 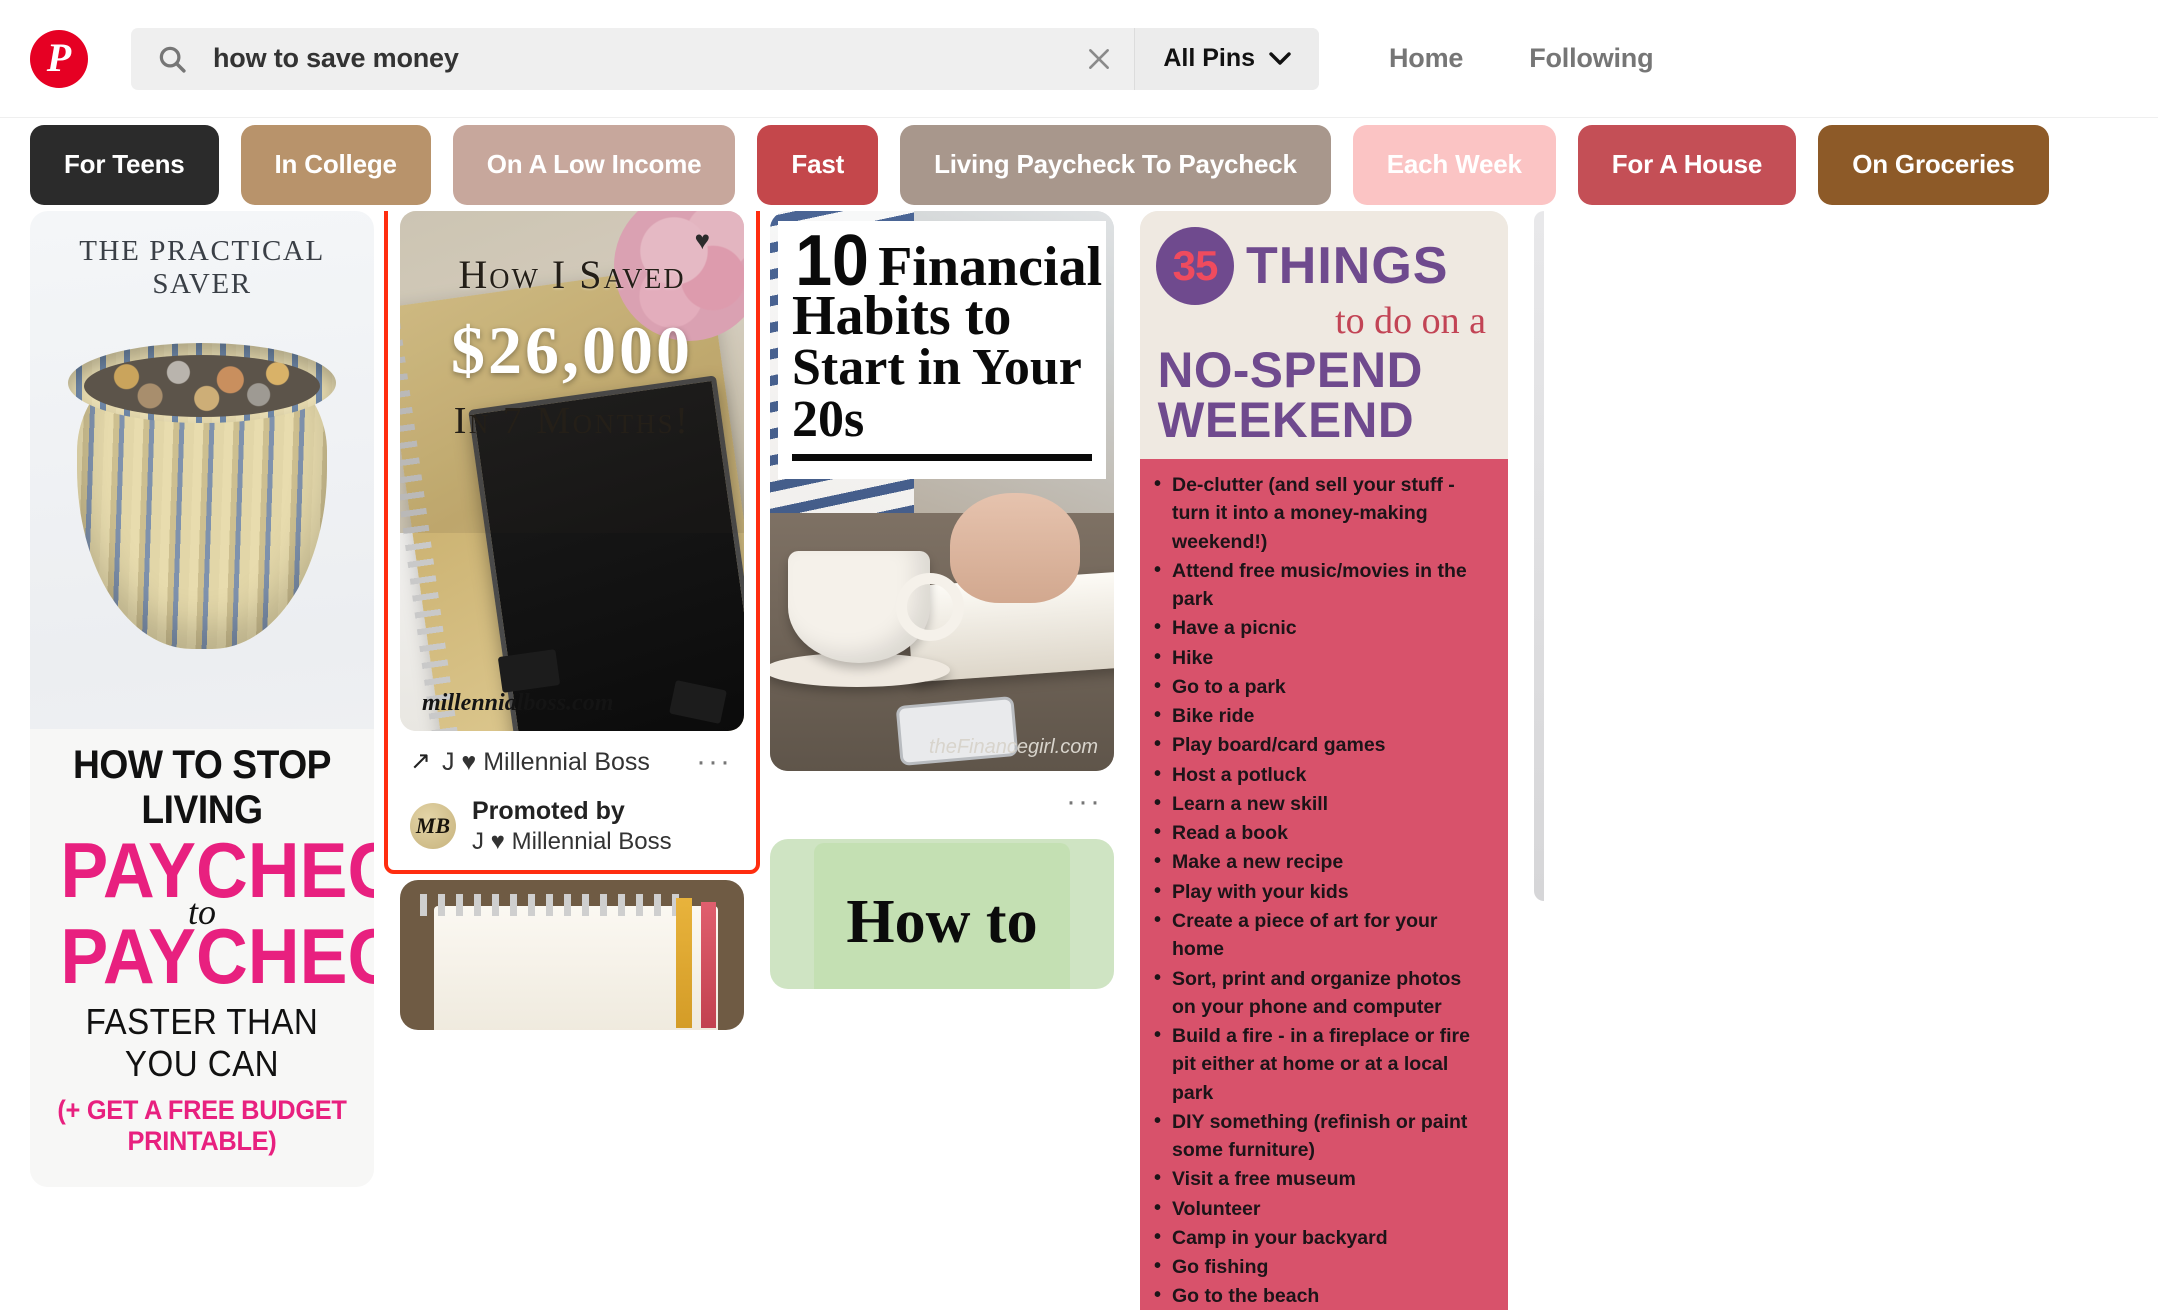 What do you see at coordinates (1410, 321) in the screenshot?
I see `nsw-subtitle: to do on a` at bounding box center [1410, 321].